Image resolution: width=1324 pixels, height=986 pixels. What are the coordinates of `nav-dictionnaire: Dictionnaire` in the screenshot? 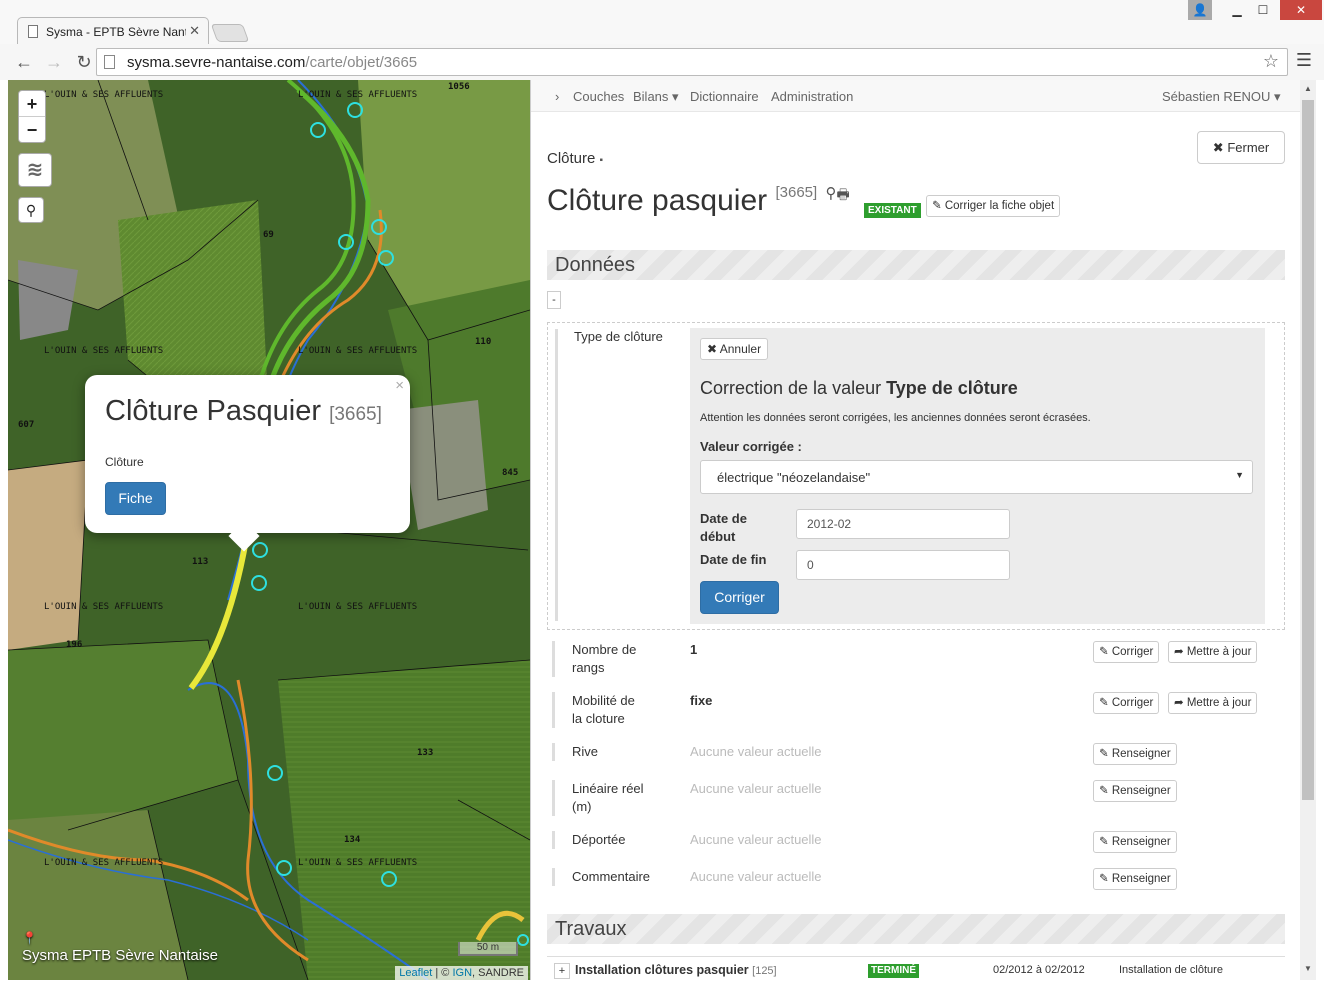 It's located at (724, 96).